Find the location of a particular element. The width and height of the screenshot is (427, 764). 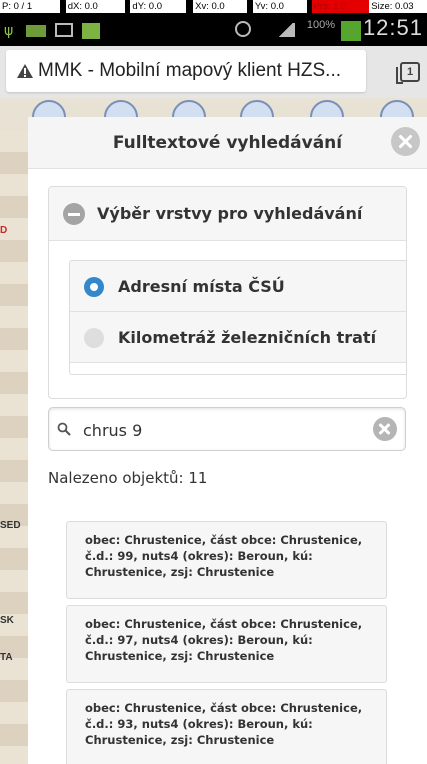

layer-selection-title: Výběr vrstvy pro vyhledávání is located at coordinates (230, 213).